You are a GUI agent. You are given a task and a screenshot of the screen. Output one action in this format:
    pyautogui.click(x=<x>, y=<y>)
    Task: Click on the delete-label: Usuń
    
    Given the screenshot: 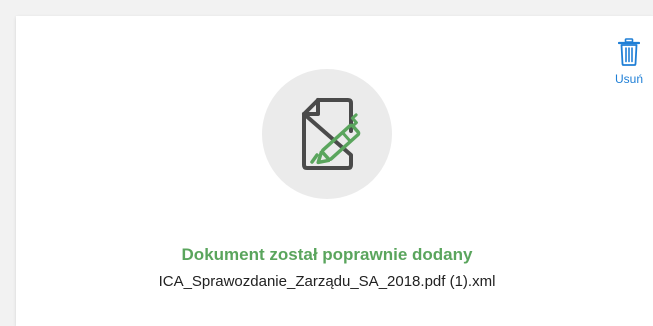 What is the action you would take?
    pyautogui.click(x=628, y=79)
    